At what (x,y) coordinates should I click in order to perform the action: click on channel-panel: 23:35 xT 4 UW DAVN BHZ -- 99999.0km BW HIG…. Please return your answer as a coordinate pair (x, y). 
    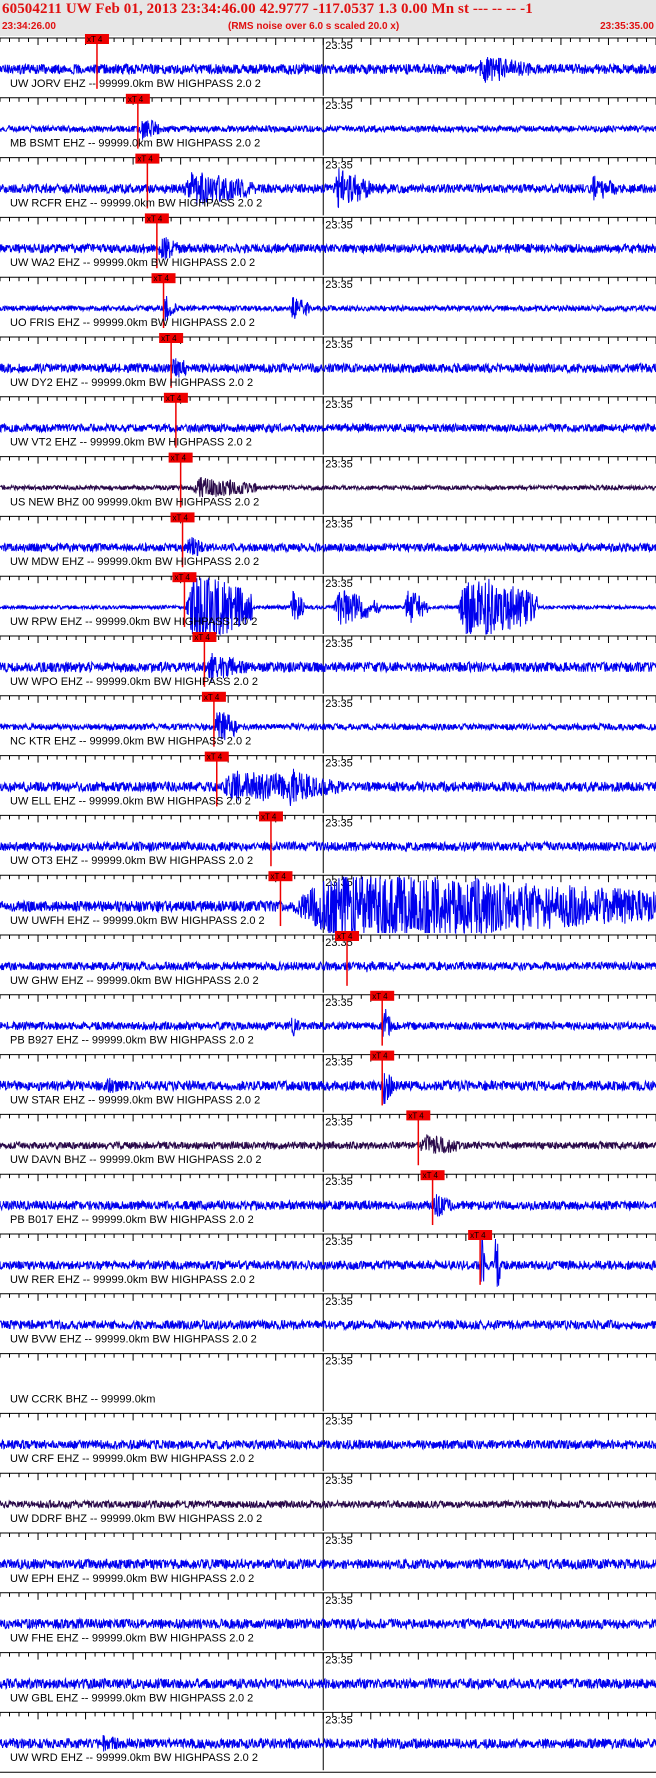
    Looking at the image, I should click on (328, 1141).